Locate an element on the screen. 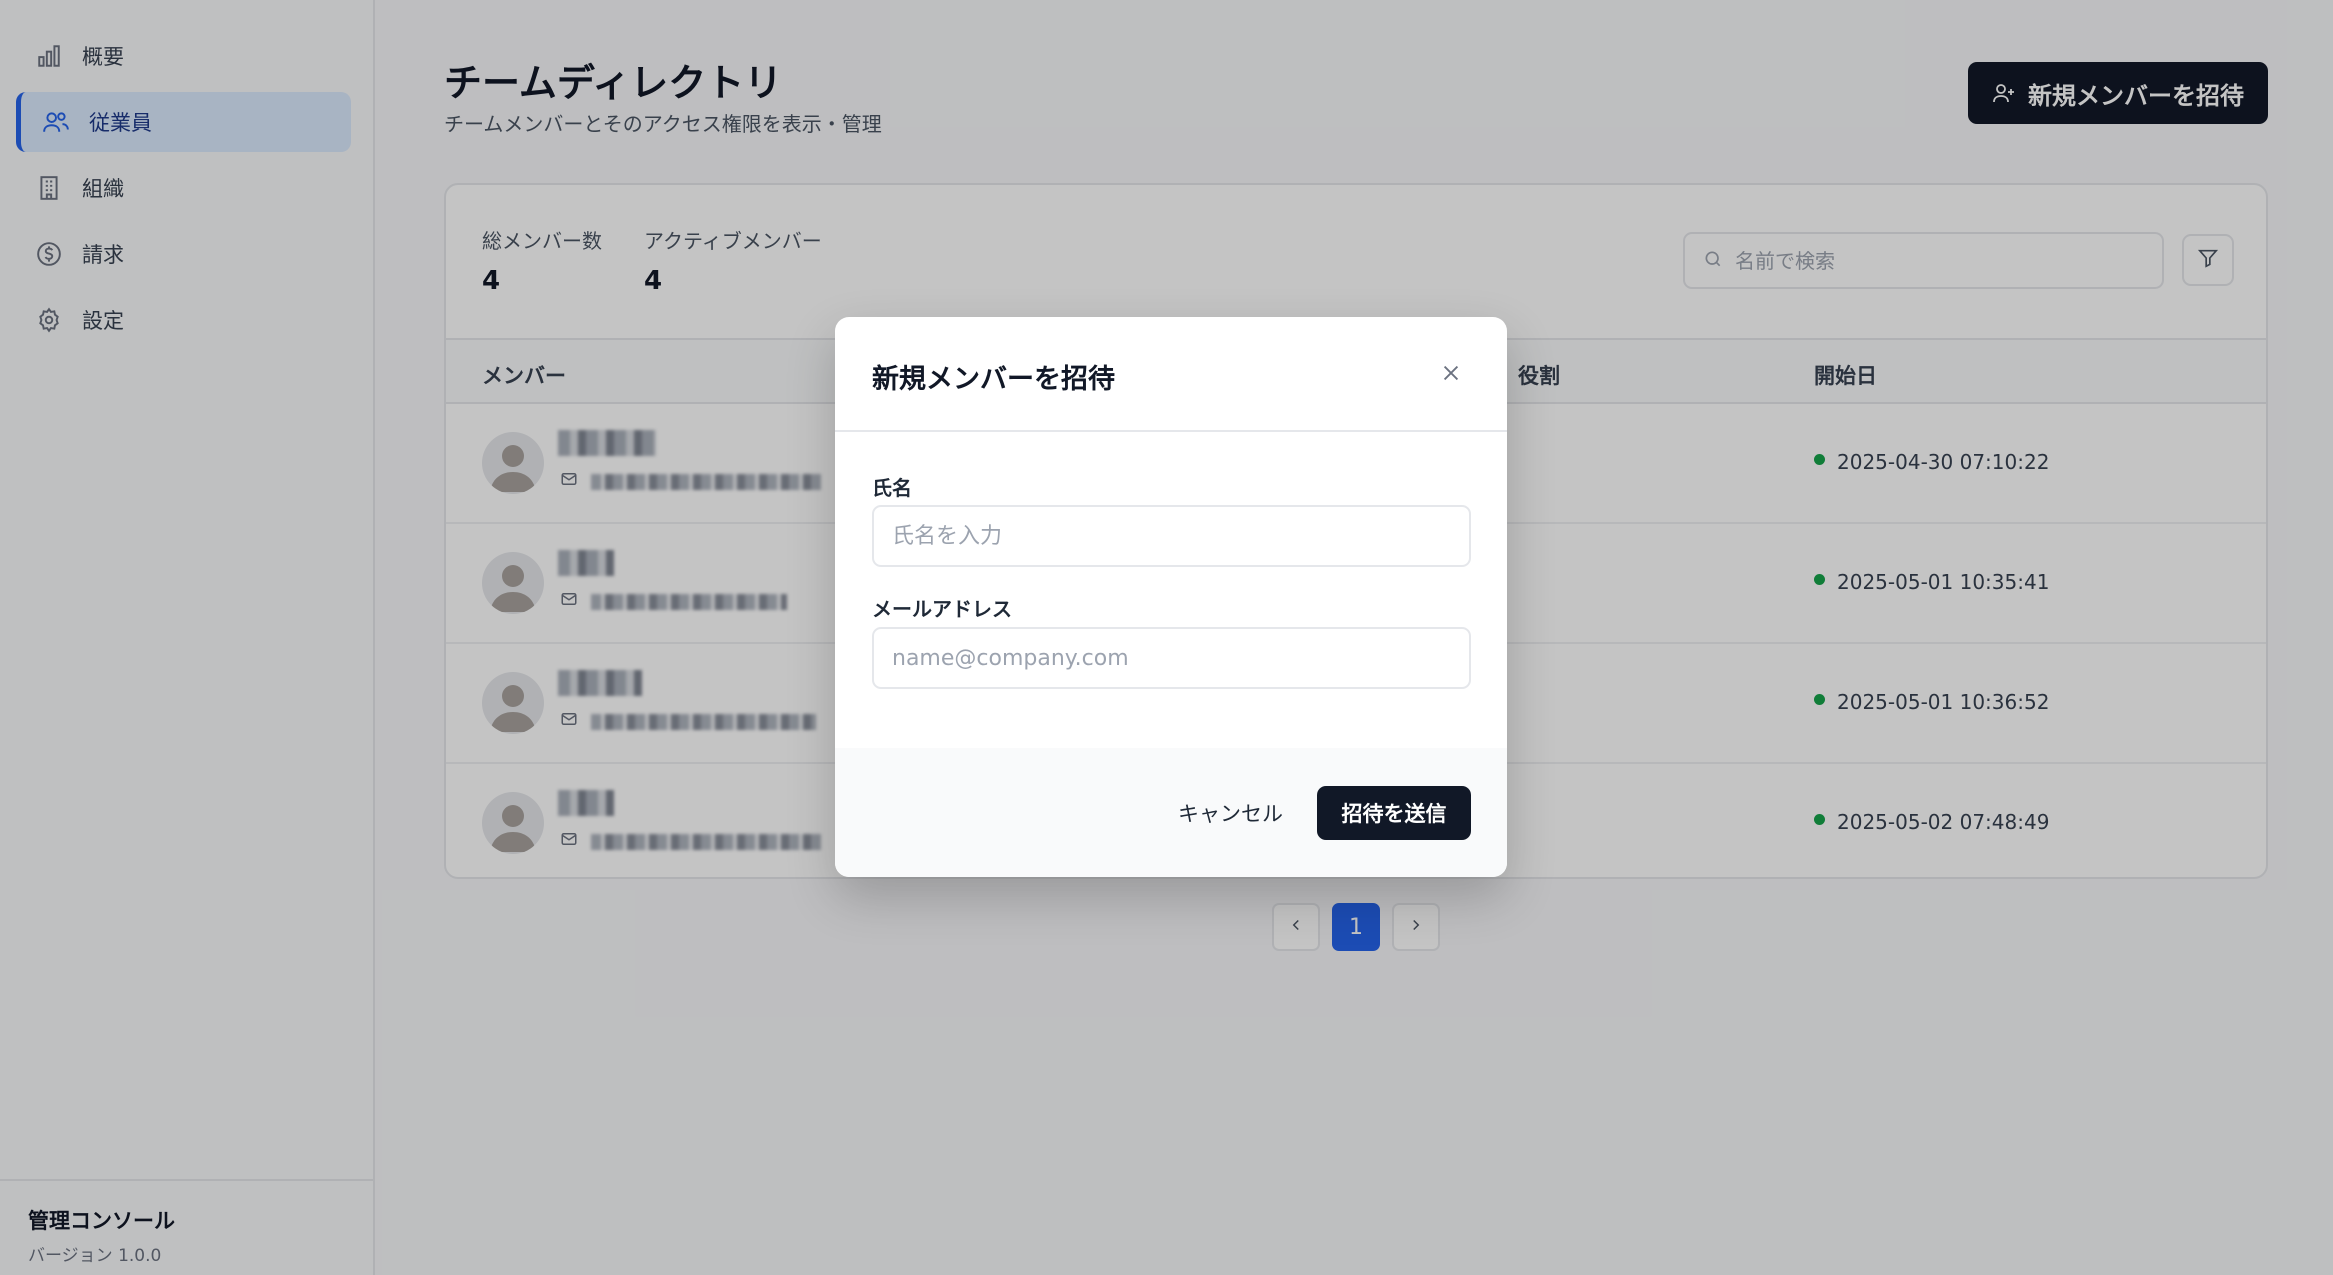 The height and width of the screenshot is (1275, 2333). email-field is located at coordinates (1171, 658).